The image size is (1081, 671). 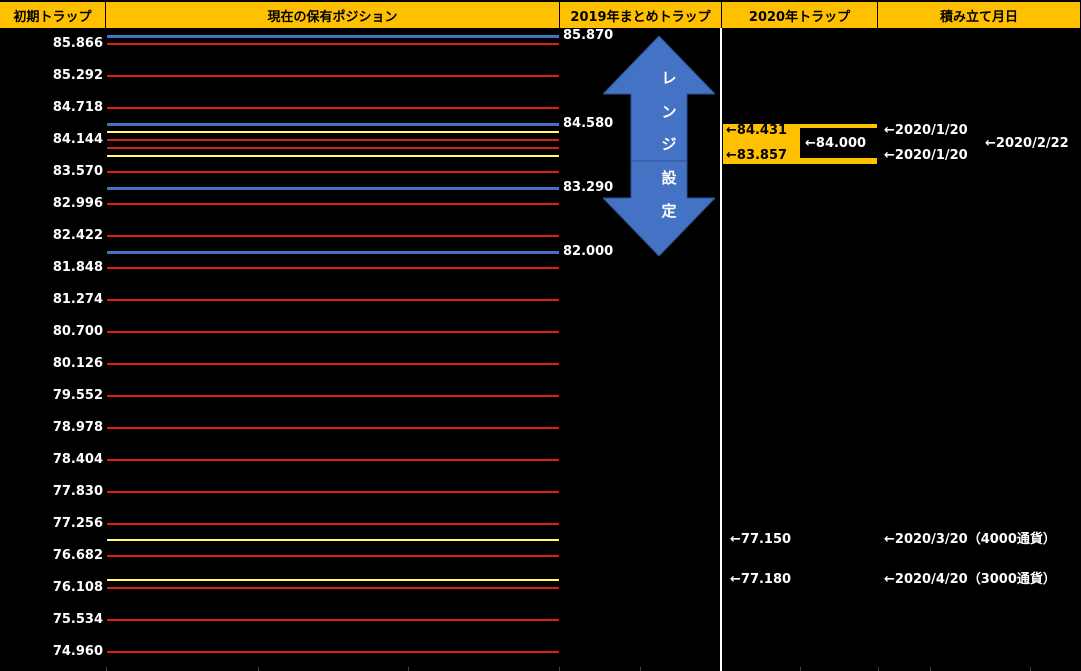 I want to click on trap-level-label: 76.682, so click(x=77, y=555).